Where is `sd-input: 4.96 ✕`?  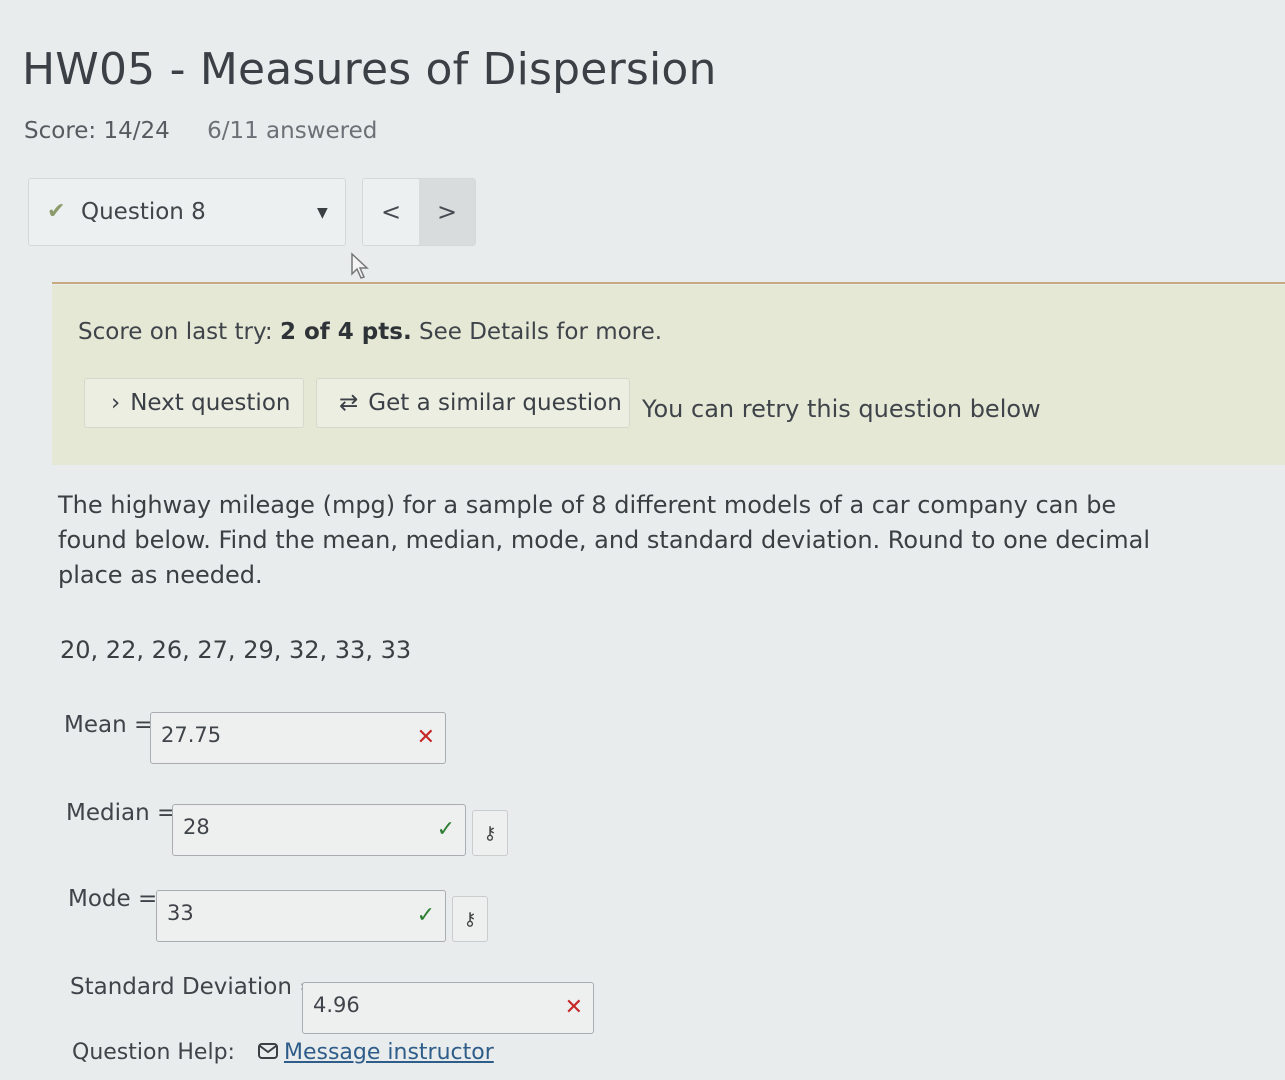 sd-input: 4.96 ✕ is located at coordinates (448, 1008).